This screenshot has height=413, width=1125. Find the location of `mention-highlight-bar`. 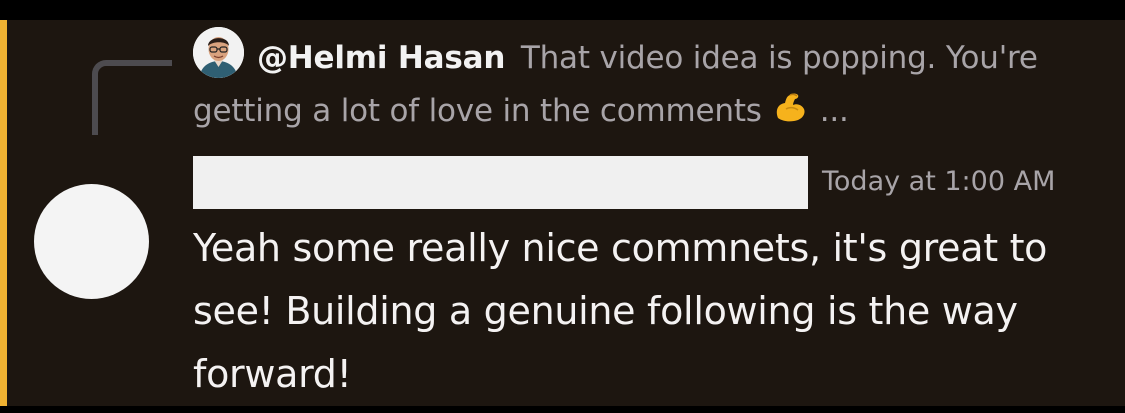

mention-highlight-bar is located at coordinates (3, 213).